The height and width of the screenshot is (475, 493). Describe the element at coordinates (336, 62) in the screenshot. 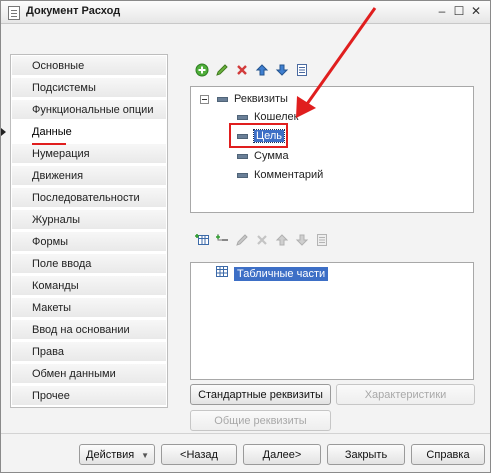

I see `annotation-arrow` at that location.